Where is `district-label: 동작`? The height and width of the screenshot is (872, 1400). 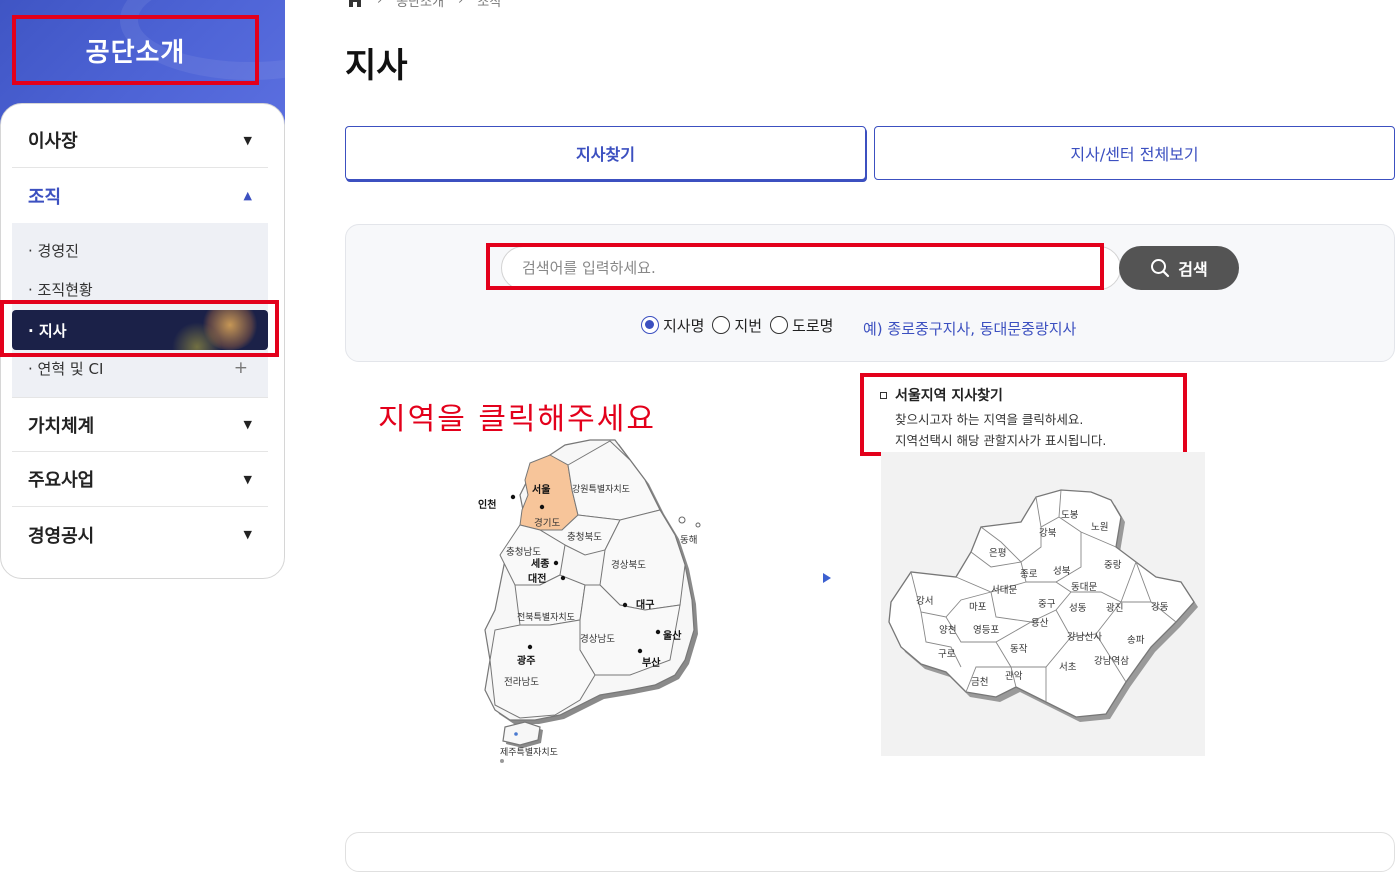 district-label: 동작 is located at coordinates (1019, 649).